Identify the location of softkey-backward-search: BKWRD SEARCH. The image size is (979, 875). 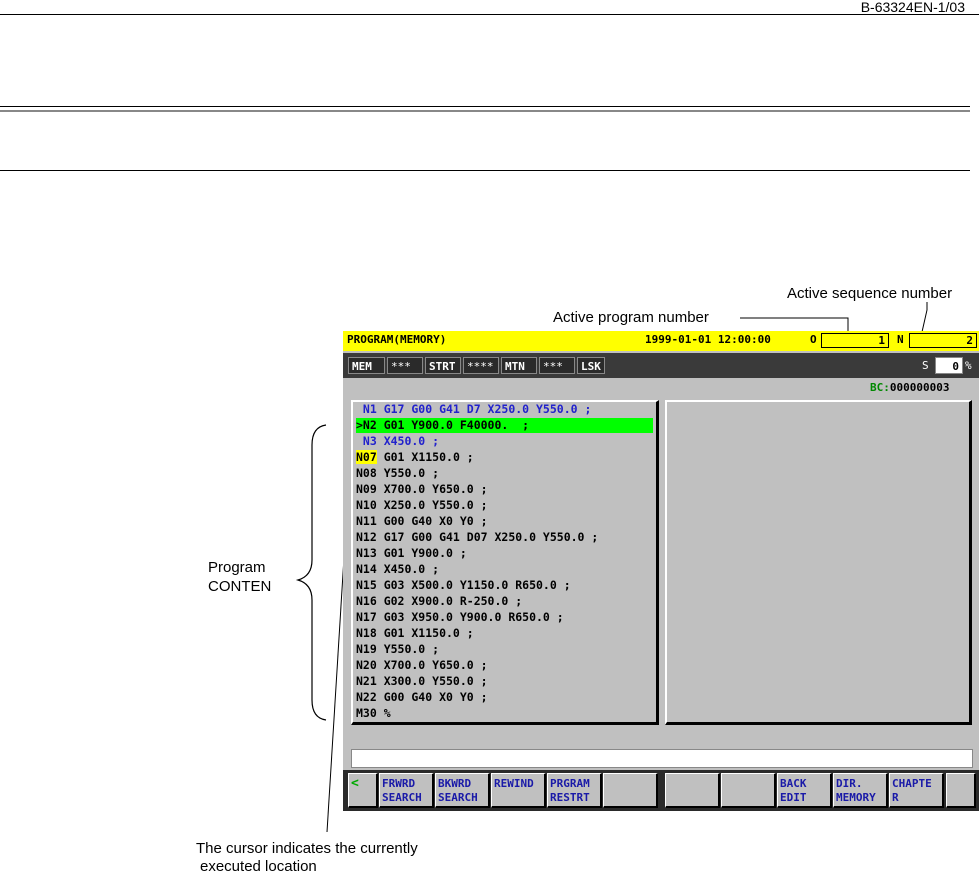
(462, 790).